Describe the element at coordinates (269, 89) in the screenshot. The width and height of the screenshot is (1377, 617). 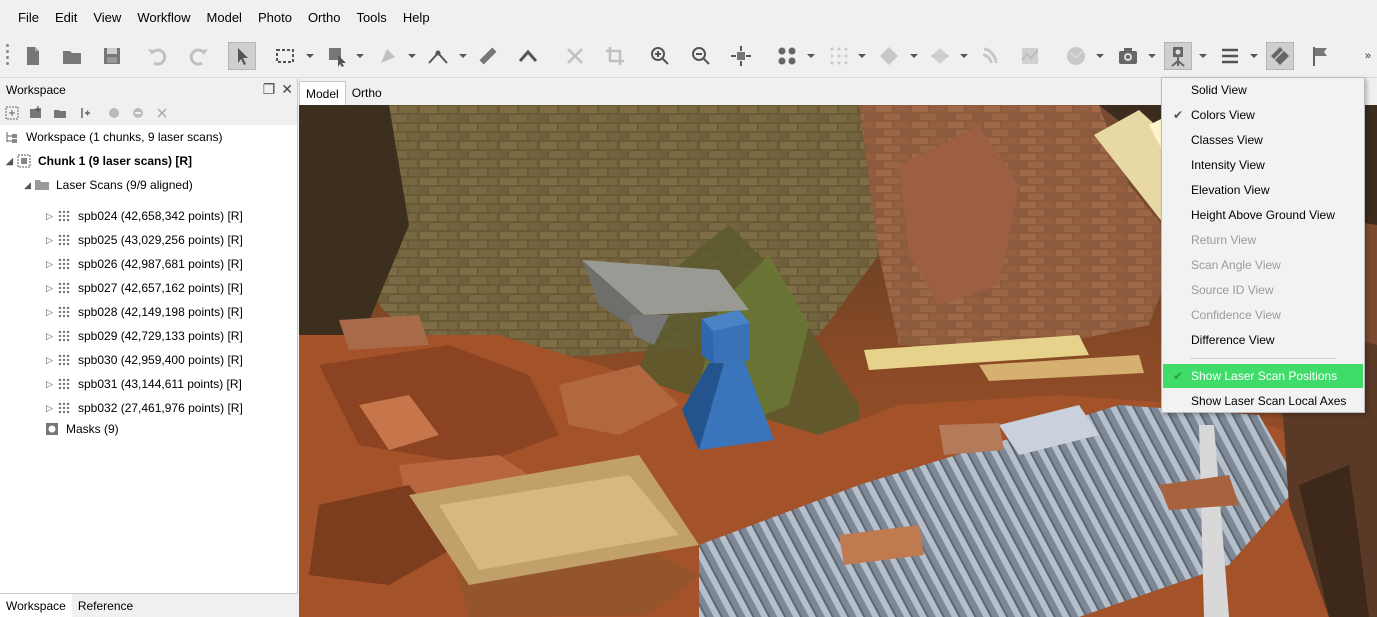
I see `undock-icon: ❐` at that location.